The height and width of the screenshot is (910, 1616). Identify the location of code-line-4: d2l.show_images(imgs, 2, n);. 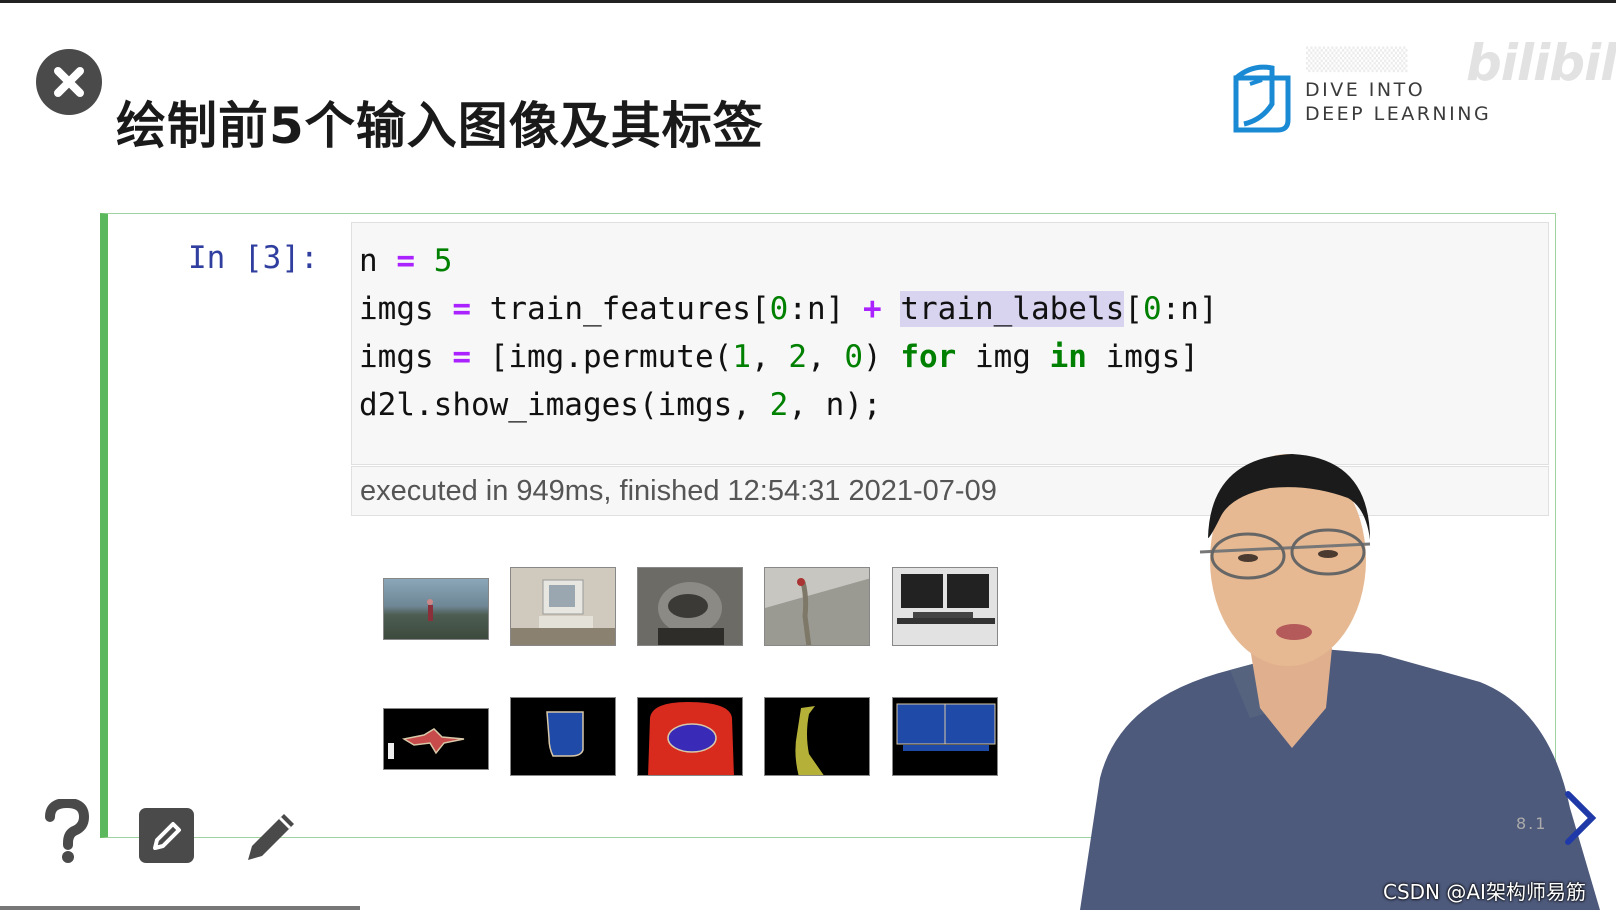
(620, 405).